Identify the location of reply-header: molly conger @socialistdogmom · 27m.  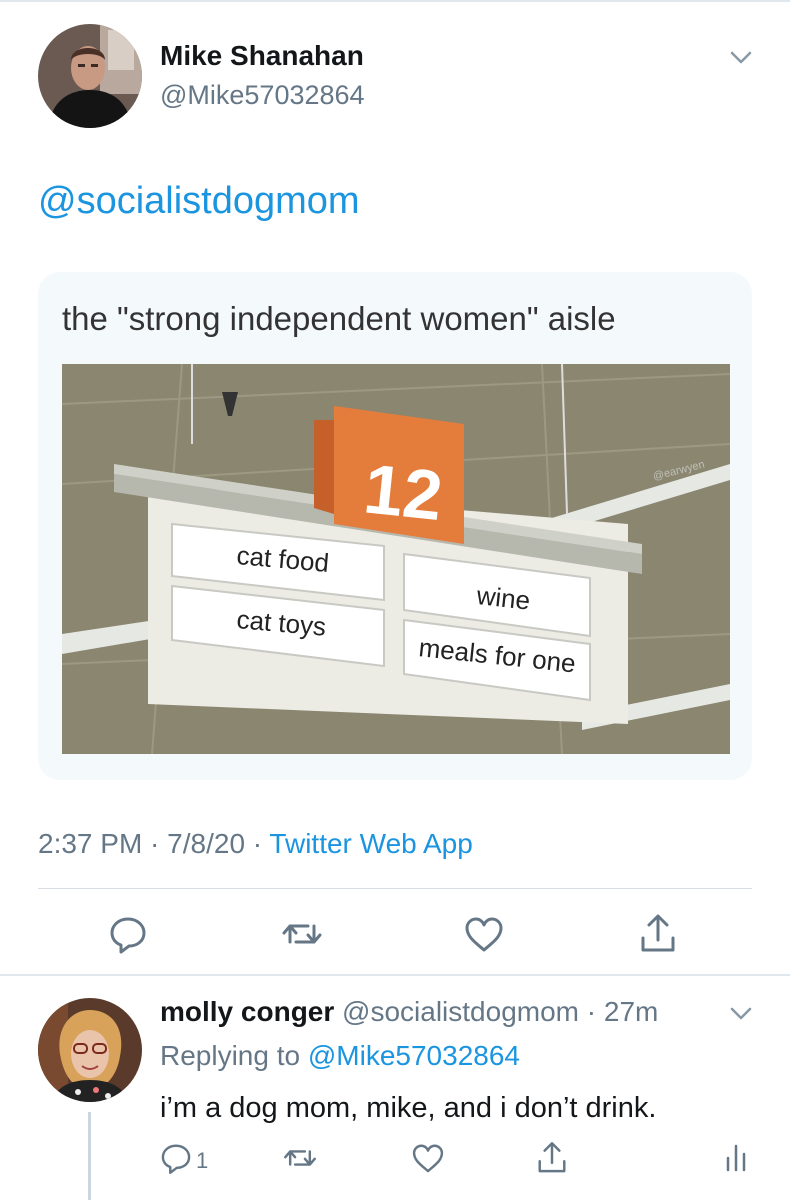
(409, 1012).